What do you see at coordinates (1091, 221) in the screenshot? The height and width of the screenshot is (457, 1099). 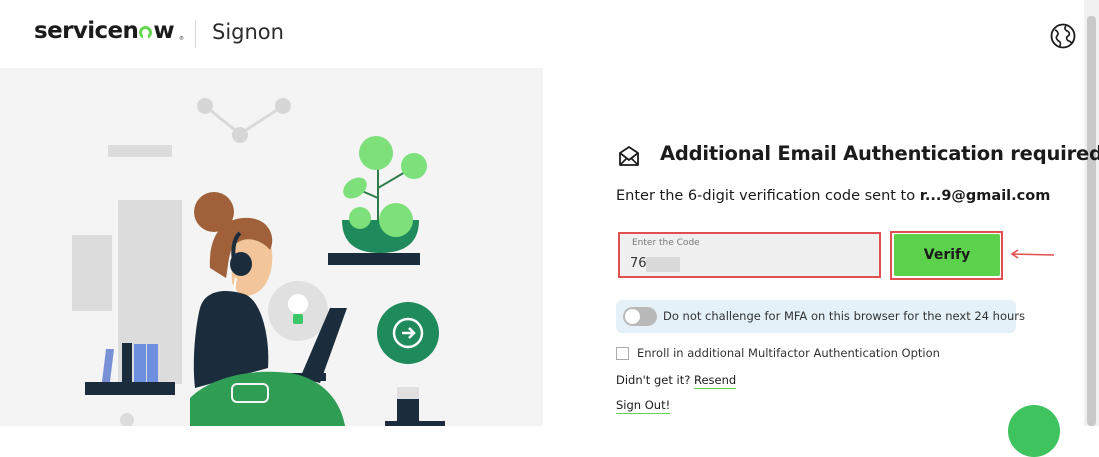 I see `scrollbar-thumb` at bounding box center [1091, 221].